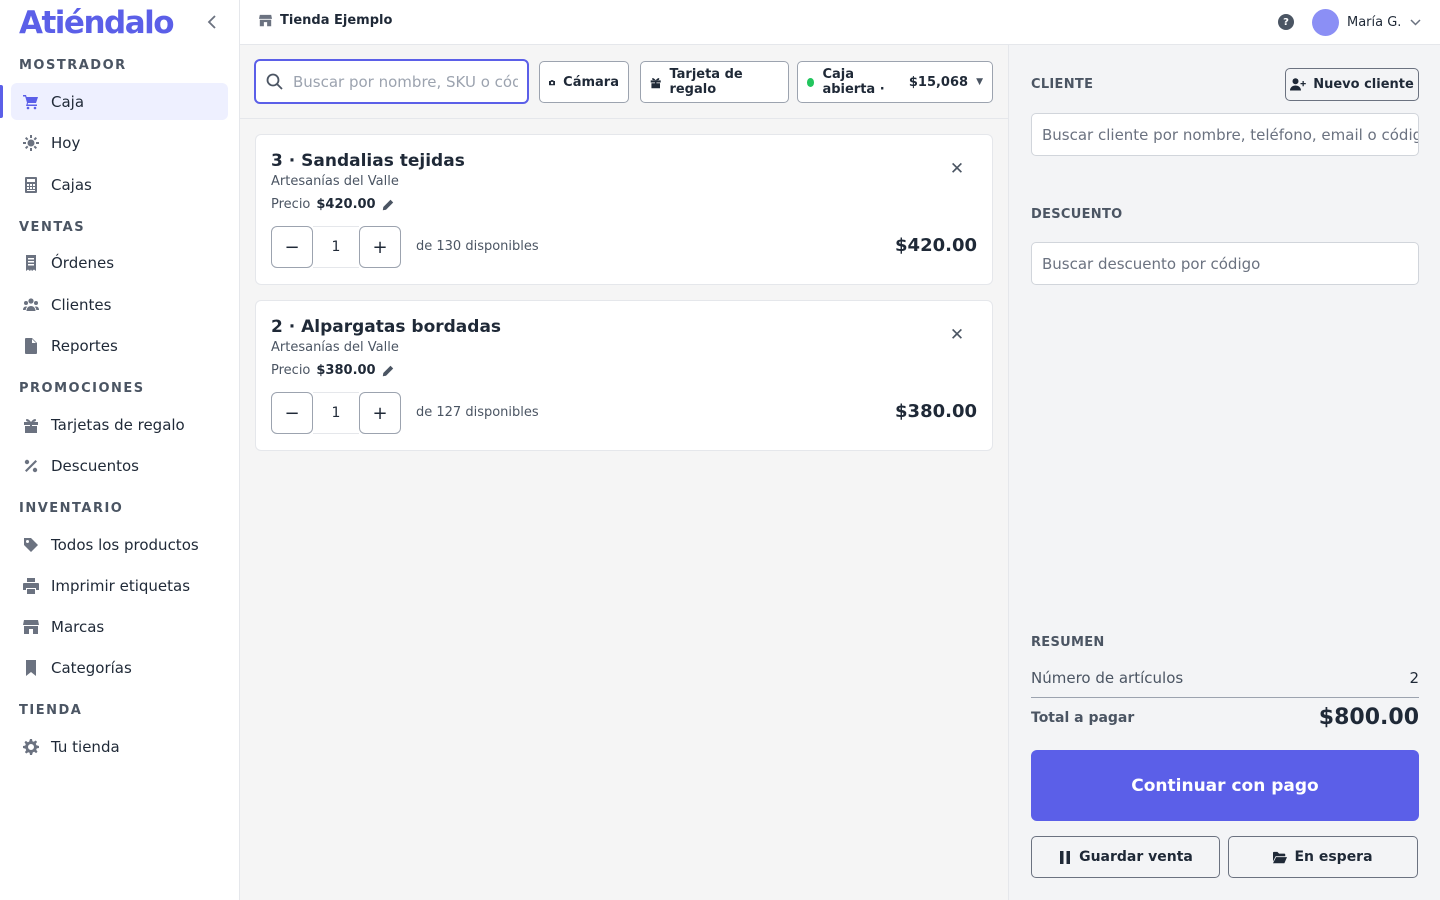 The height and width of the screenshot is (900, 1440). Describe the element at coordinates (1136, 857) in the screenshot. I see `save-sale-label: Guardar venta` at that location.